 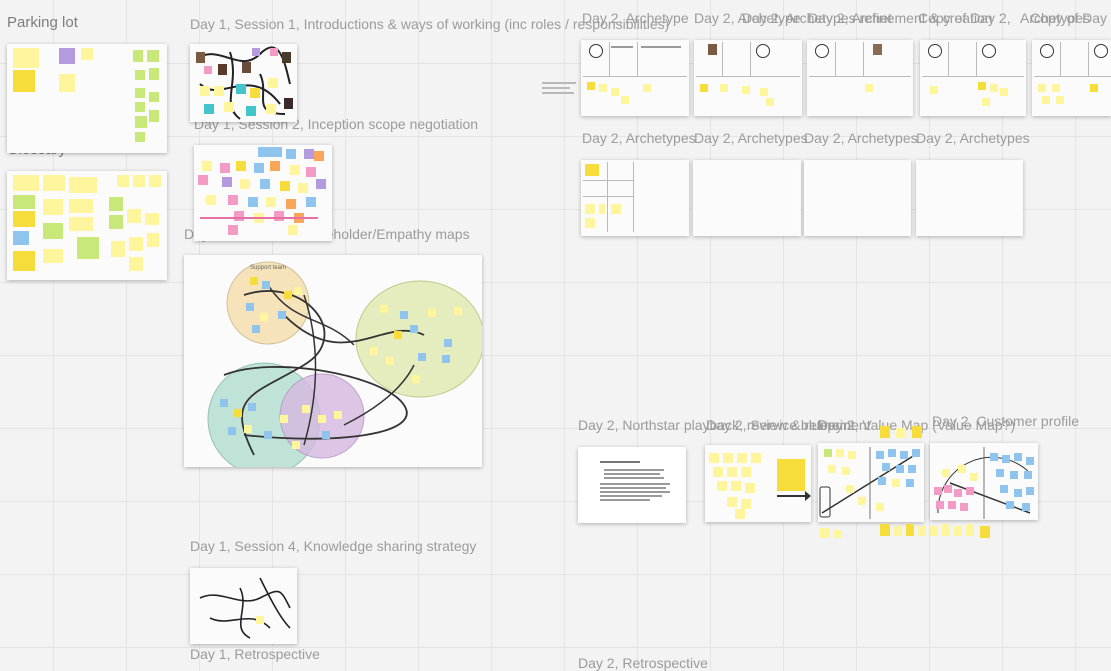 I want to click on frame-title-day1-retrospective: Day 1, Retrospective, so click(x=255, y=654).